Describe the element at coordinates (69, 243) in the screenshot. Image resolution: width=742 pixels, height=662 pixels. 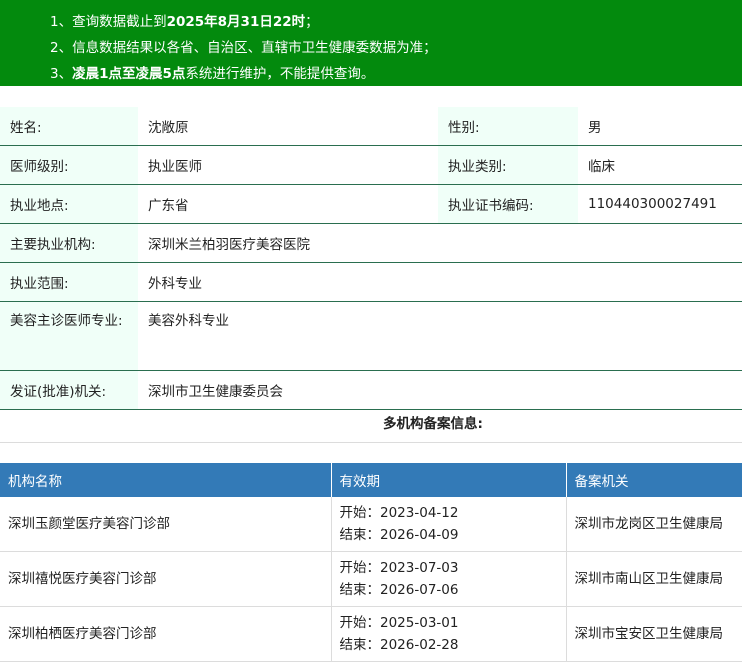
I see `org-label: 主要执业机构:` at that location.